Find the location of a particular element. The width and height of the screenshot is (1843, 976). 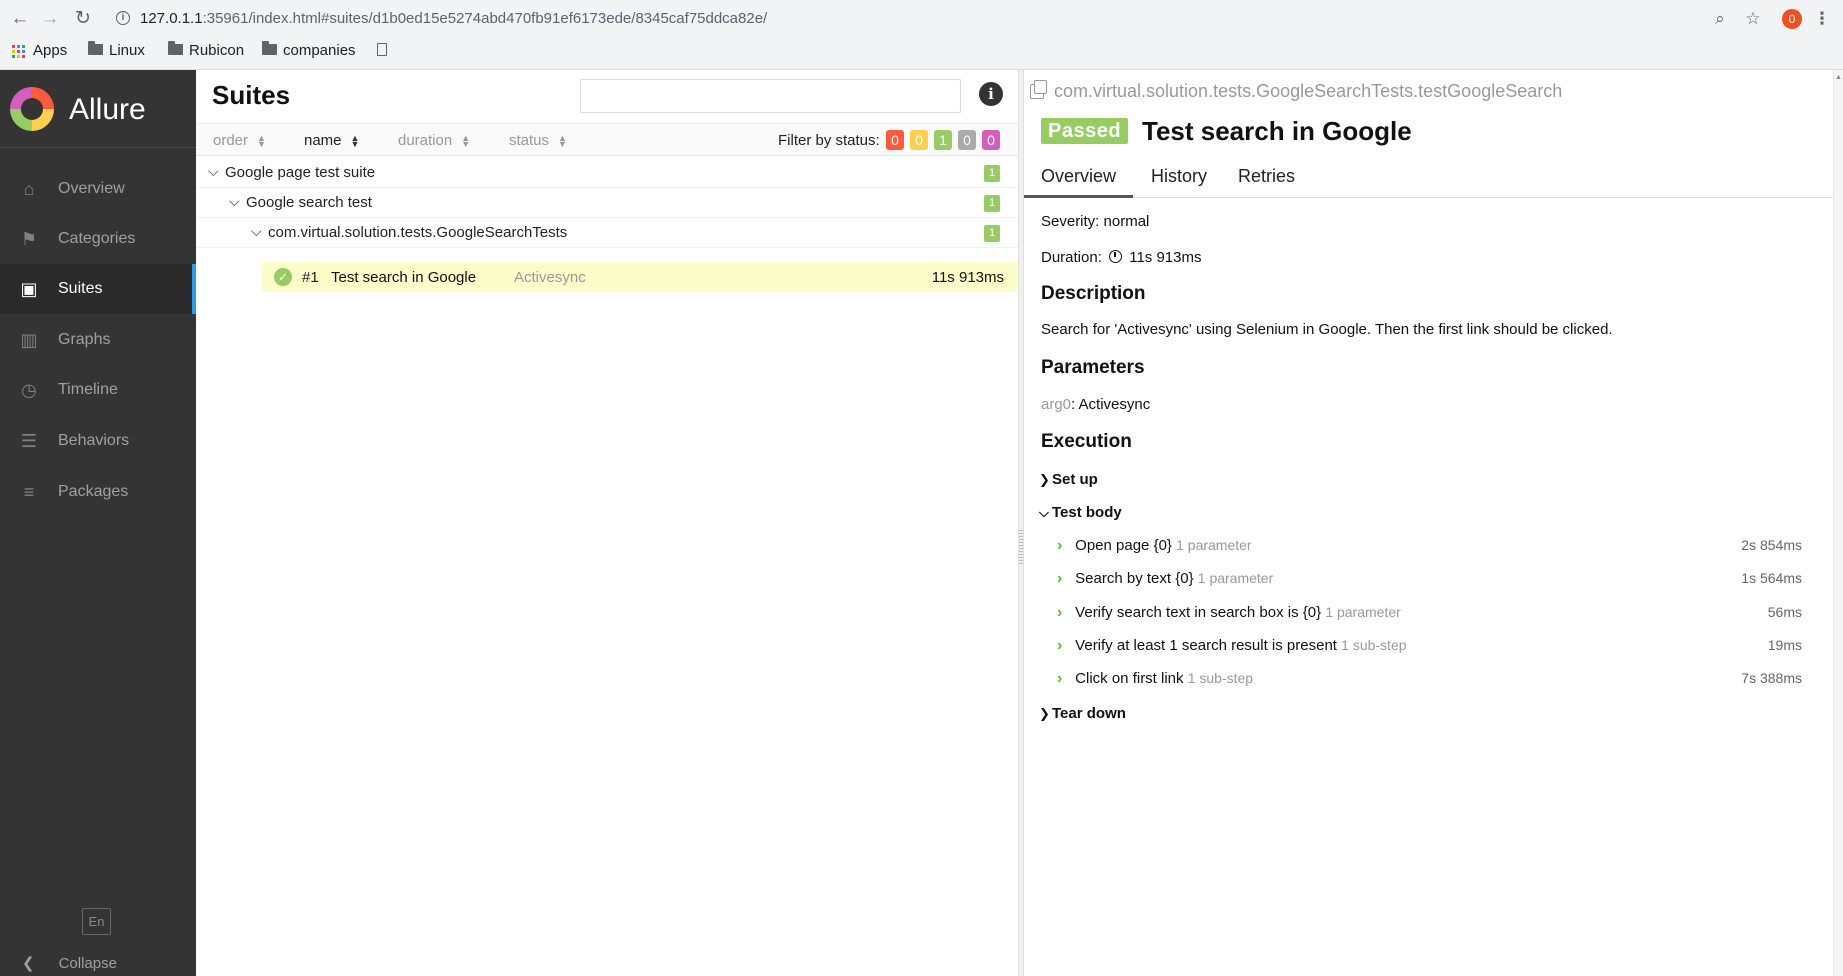

tab-history: History is located at coordinates (1179, 182).